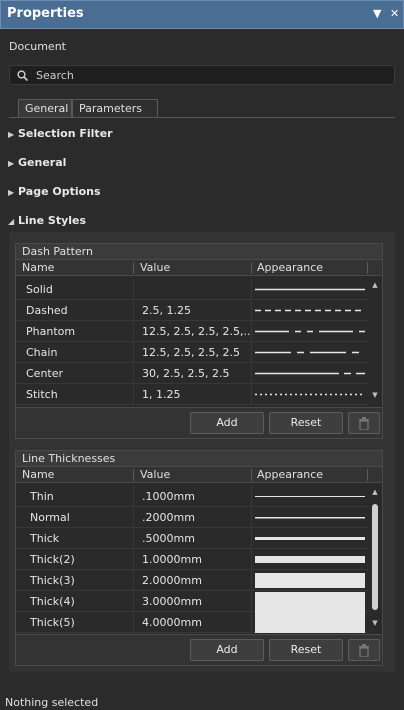 The height and width of the screenshot is (710, 404). Describe the element at coordinates (227, 423) in the screenshot. I see `add-dash-pattern-button: Add` at that location.